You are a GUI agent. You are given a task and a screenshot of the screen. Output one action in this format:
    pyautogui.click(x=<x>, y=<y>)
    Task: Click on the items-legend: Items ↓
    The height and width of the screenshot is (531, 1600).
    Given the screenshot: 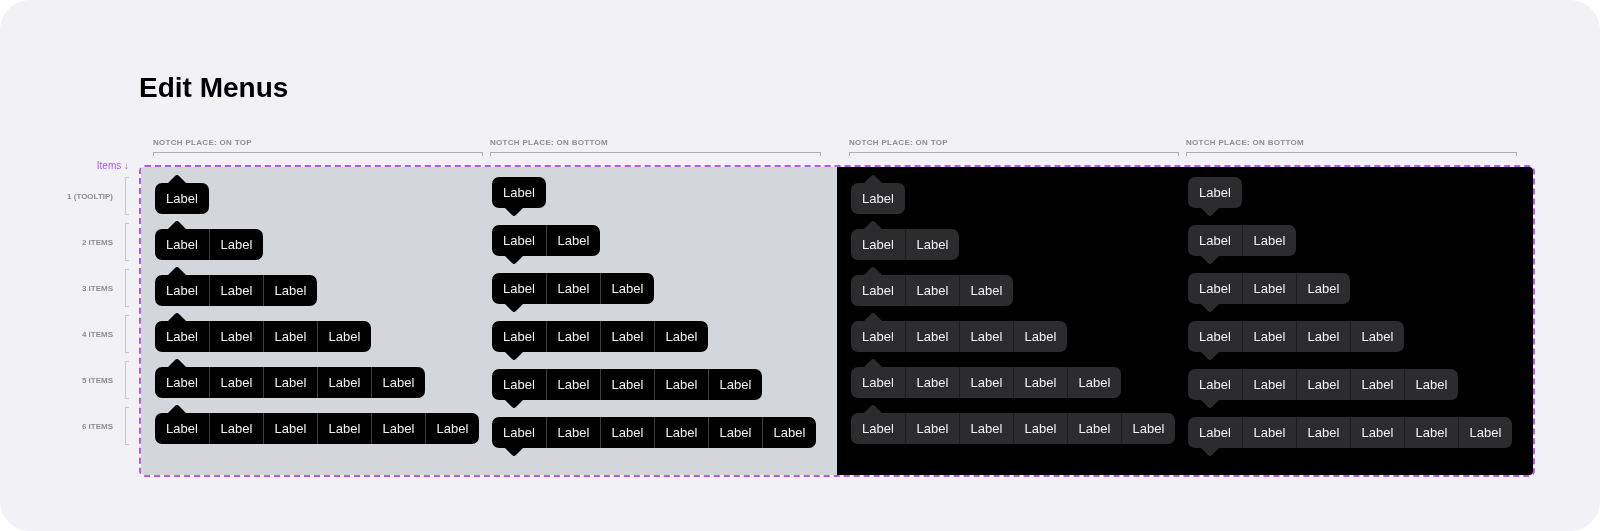 What is the action you would take?
    pyautogui.click(x=112, y=165)
    